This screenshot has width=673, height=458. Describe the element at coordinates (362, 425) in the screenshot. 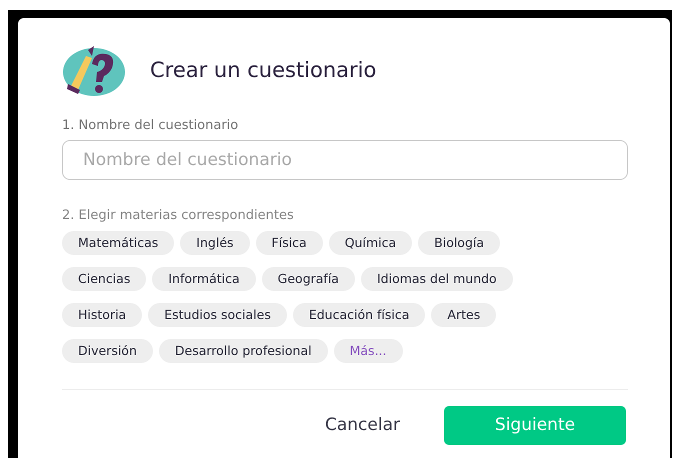

I see `cancel-button: Cancelar` at that location.